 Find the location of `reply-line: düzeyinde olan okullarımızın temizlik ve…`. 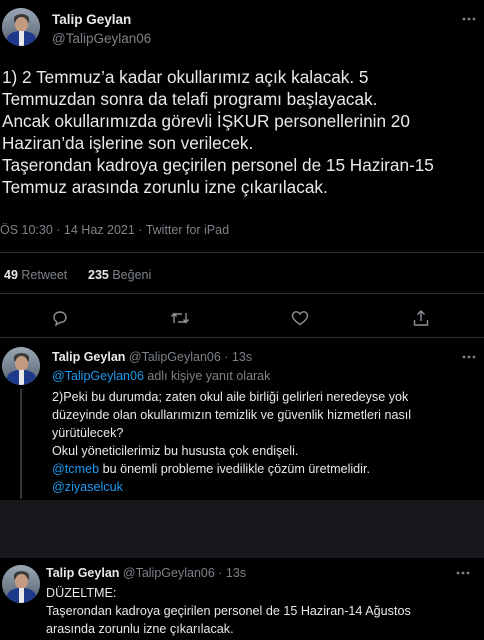

reply-line: düzeyinde olan okullarımızın temizlik ve… is located at coordinates (232, 415).